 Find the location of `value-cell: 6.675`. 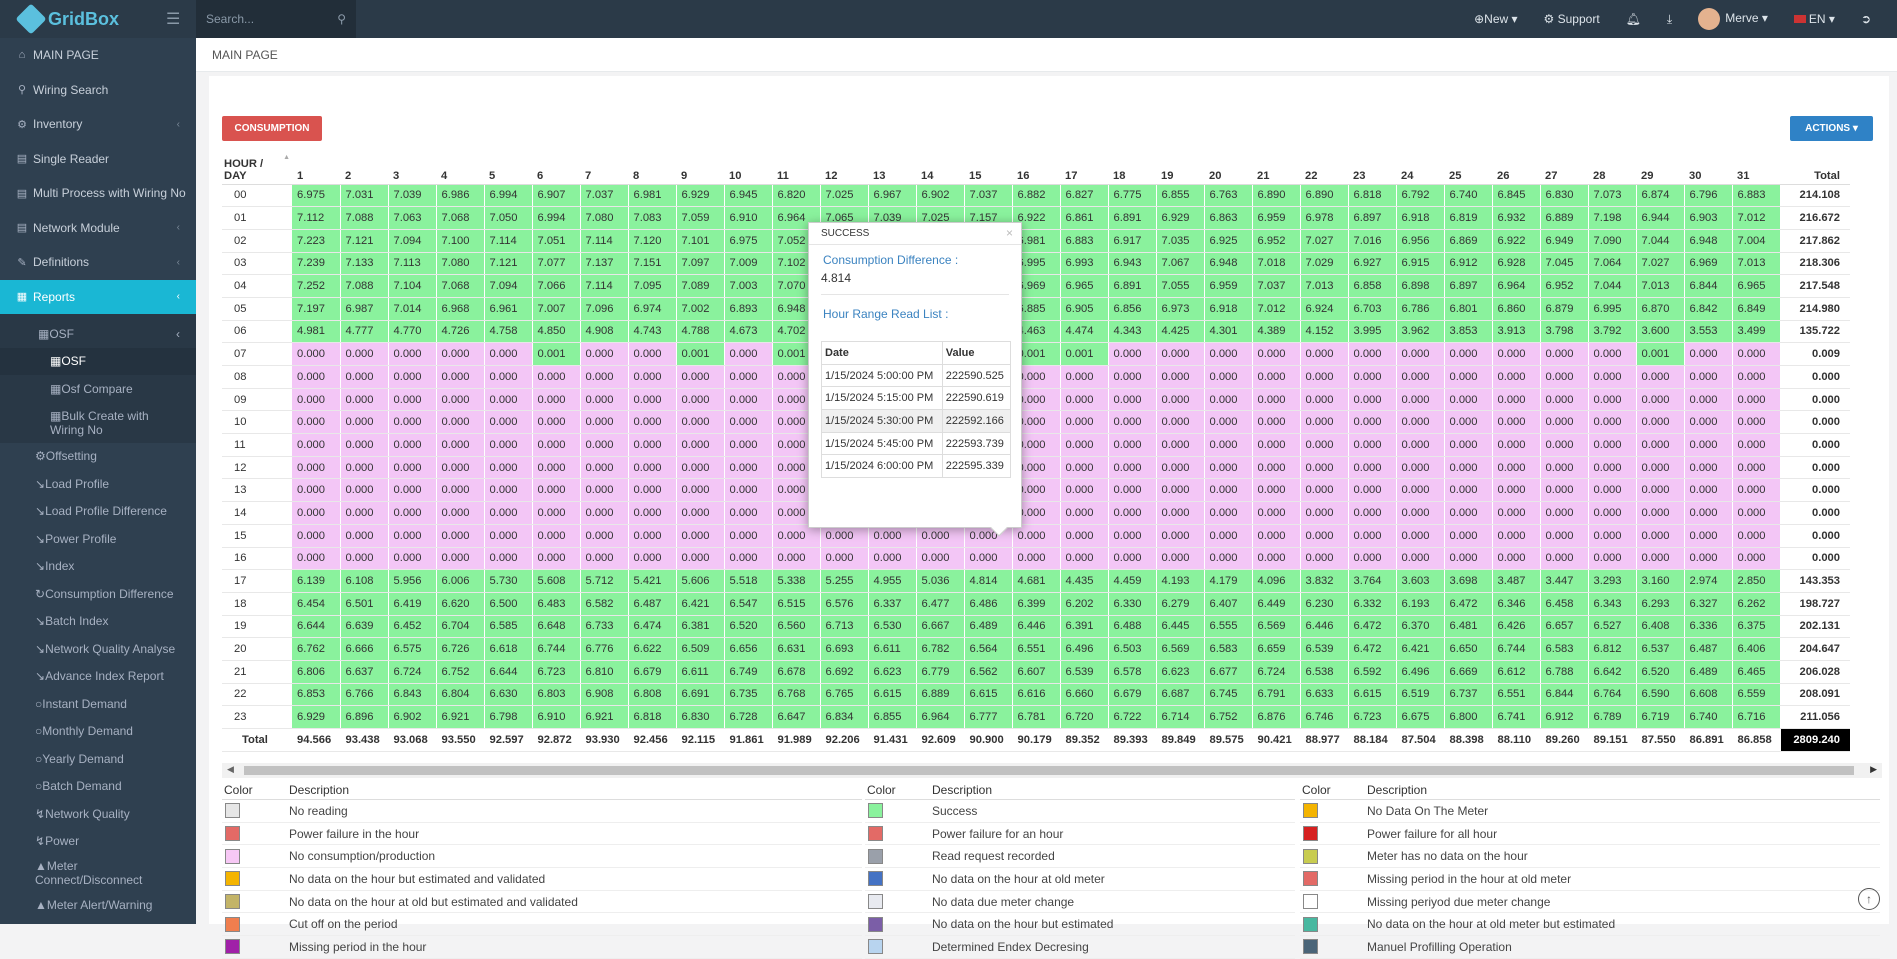

value-cell: 6.675 is located at coordinates (1420, 717).